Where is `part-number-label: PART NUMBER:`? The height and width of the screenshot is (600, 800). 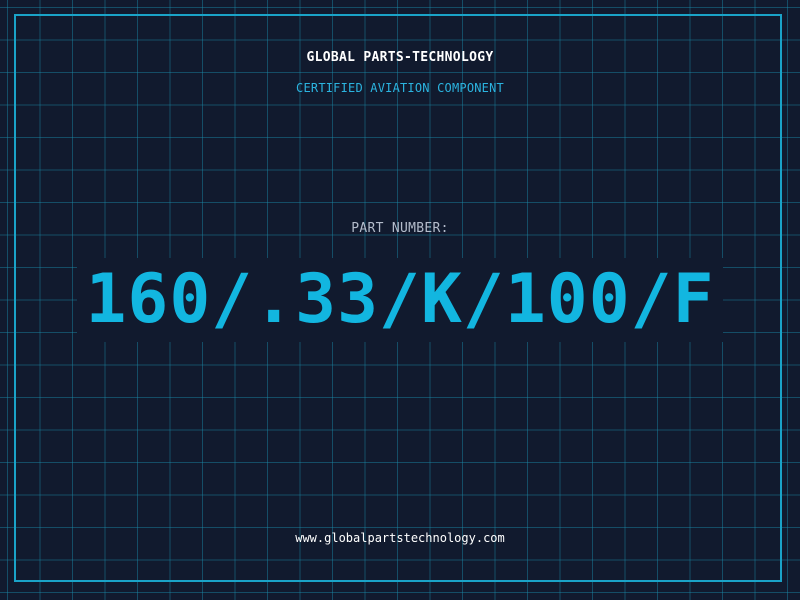 part-number-label: PART NUMBER: is located at coordinates (400, 228).